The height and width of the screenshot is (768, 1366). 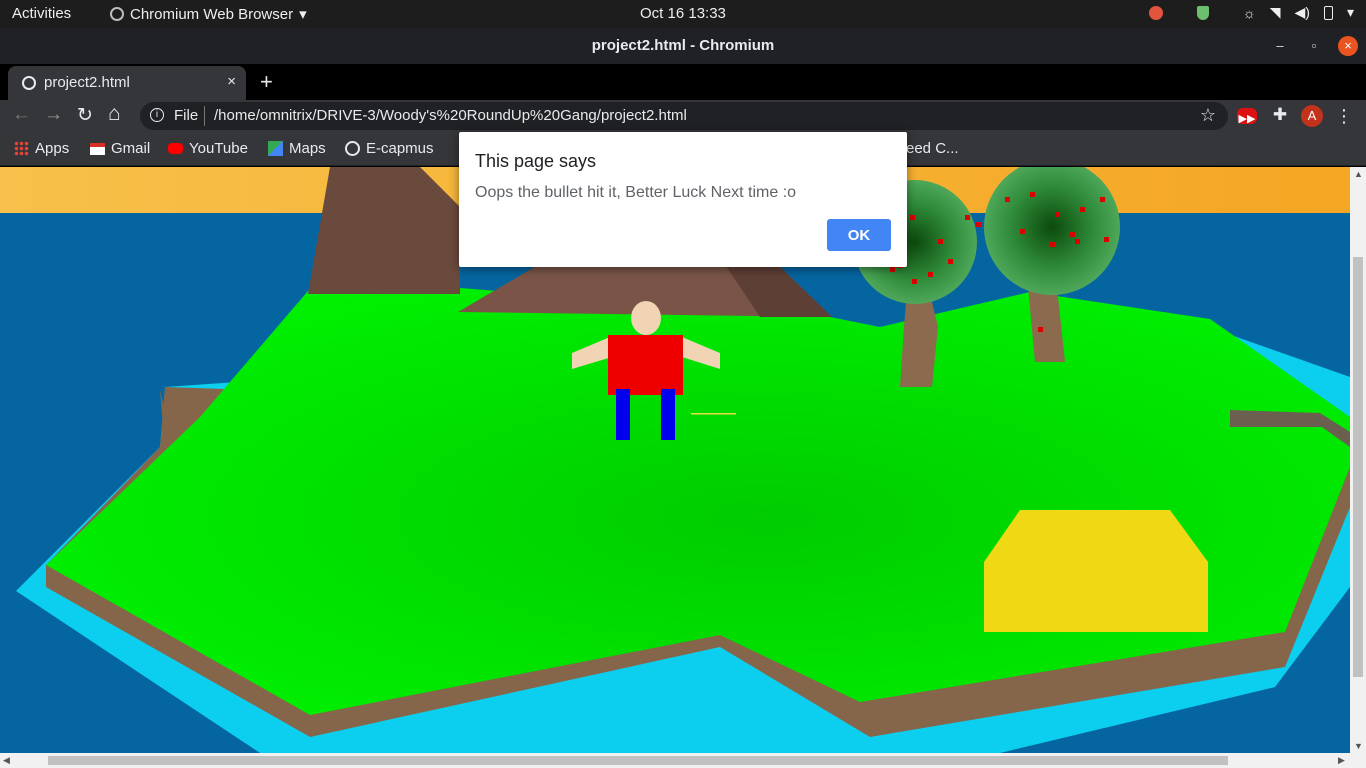 What do you see at coordinates (114, 114) in the screenshot?
I see `home-icon: ⌂` at bounding box center [114, 114].